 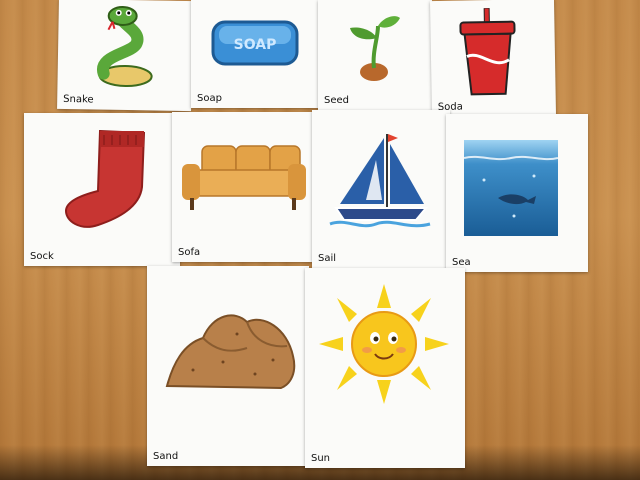 What do you see at coordinates (209, 98) in the screenshot?
I see `card-label: Soap` at bounding box center [209, 98].